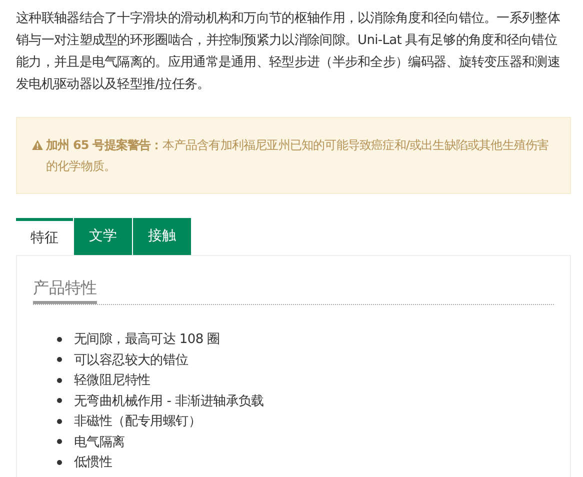 This screenshot has height=477, width=583. What do you see at coordinates (169, 401) in the screenshot?
I see `feature-item: 无弯曲机械作用 - 非渐进轴承负载` at bounding box center [169, 401].